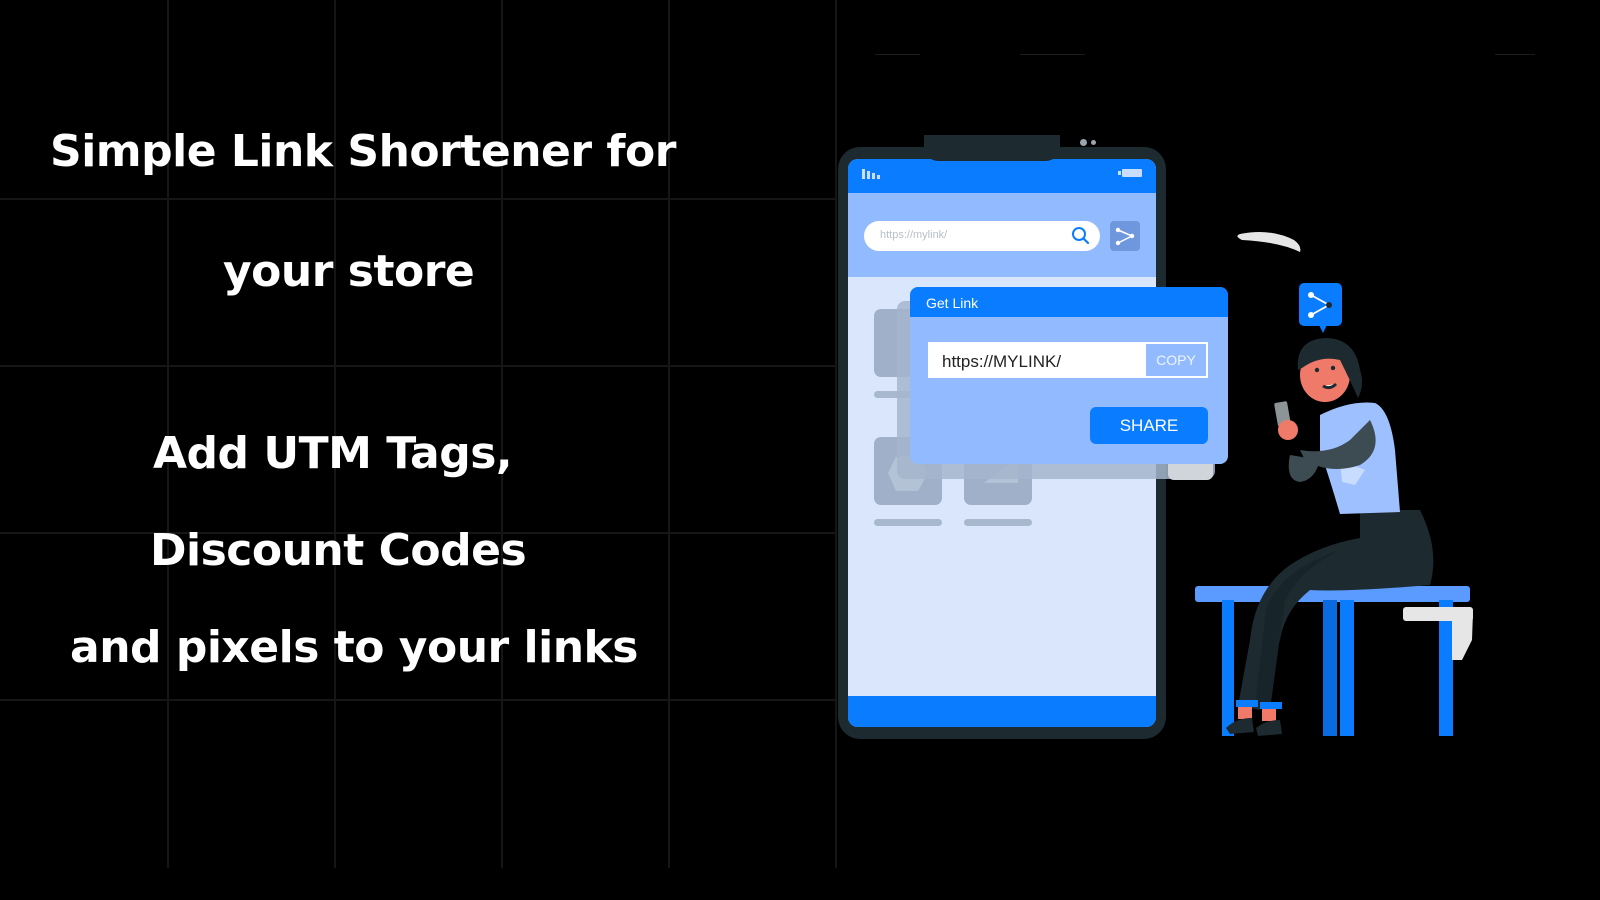 This screenshot has height=900, width=1600. What do you see at coordinates (1269, 728) in the screenshot?
I see `shoe` at bounding box center [1269, 728].